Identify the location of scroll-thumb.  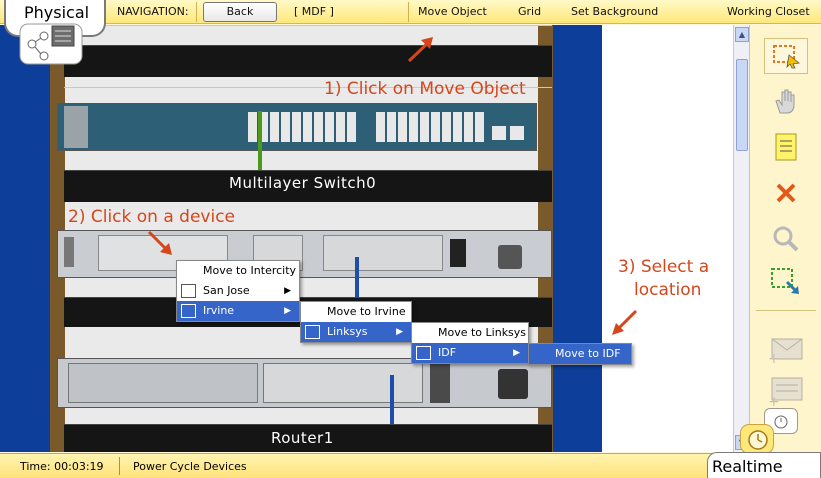
(742, 105).